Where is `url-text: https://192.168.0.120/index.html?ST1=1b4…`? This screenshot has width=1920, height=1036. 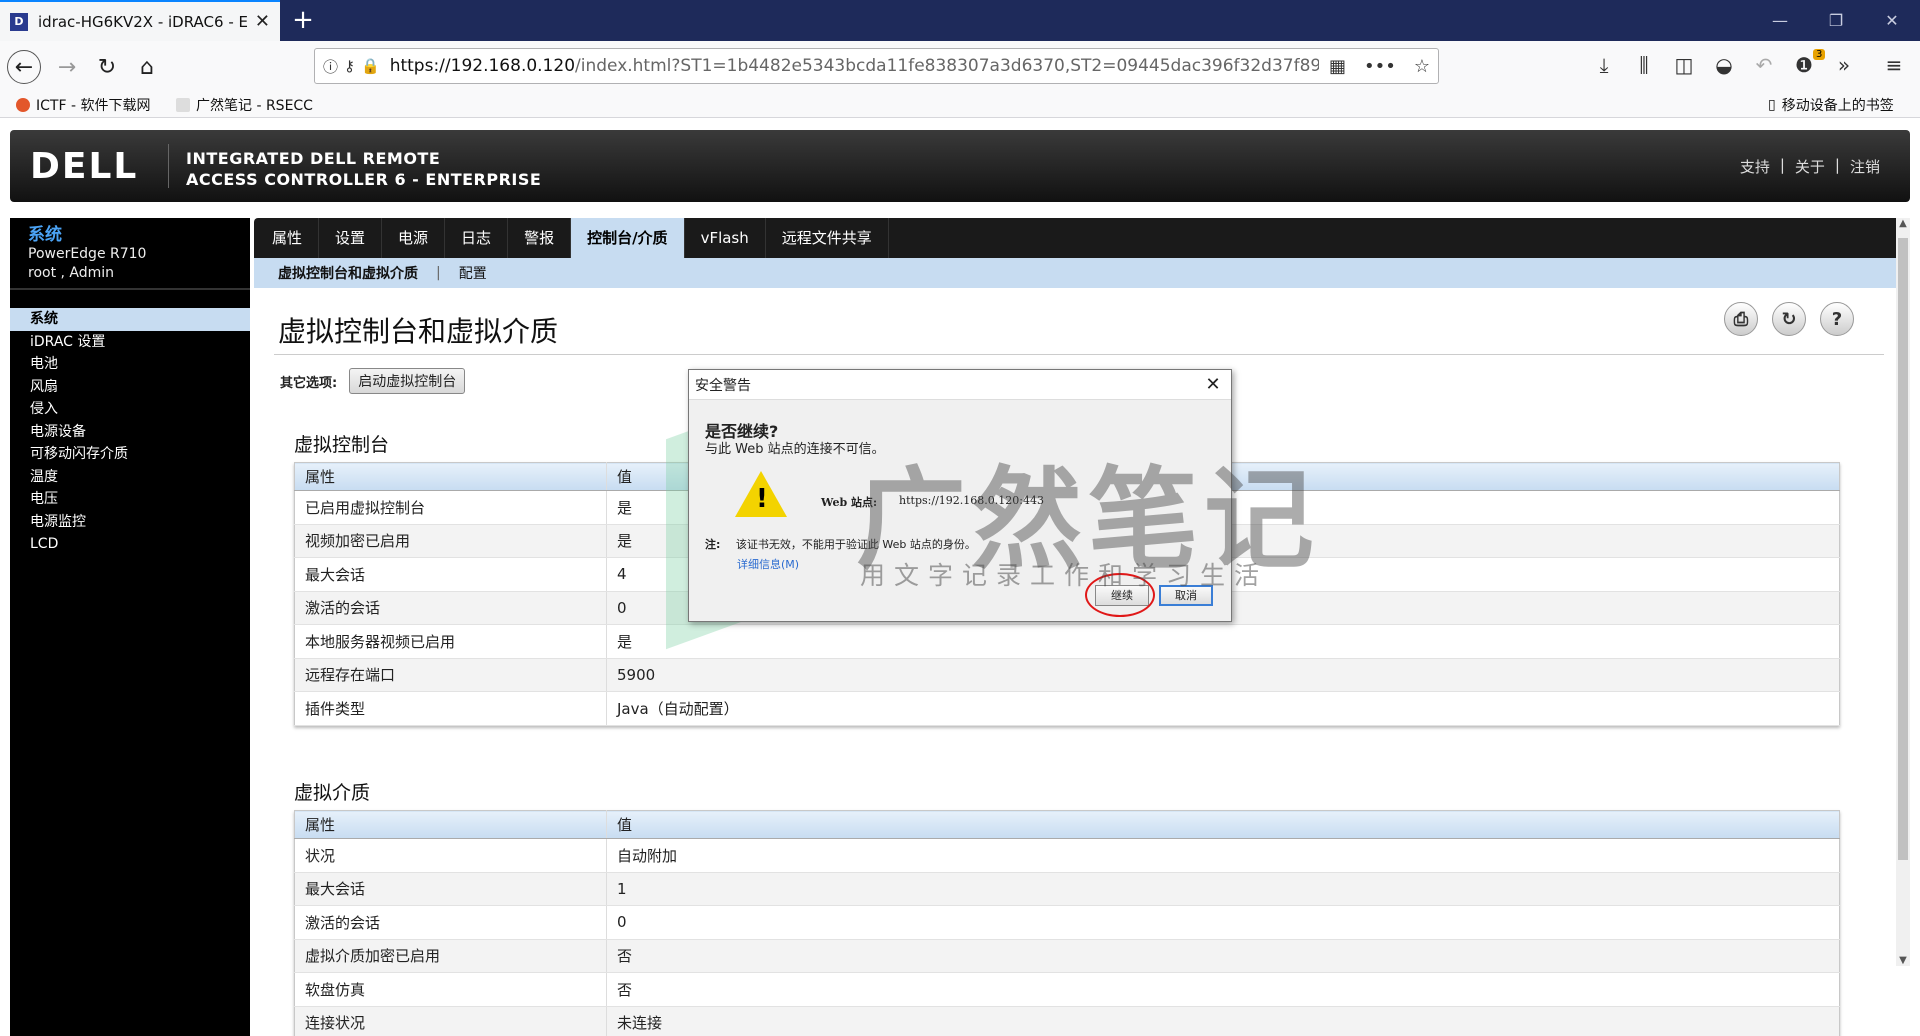 url-text: https://192.168.0.120/index.html?ST1=1b4… is located at coordinates (854, 66).